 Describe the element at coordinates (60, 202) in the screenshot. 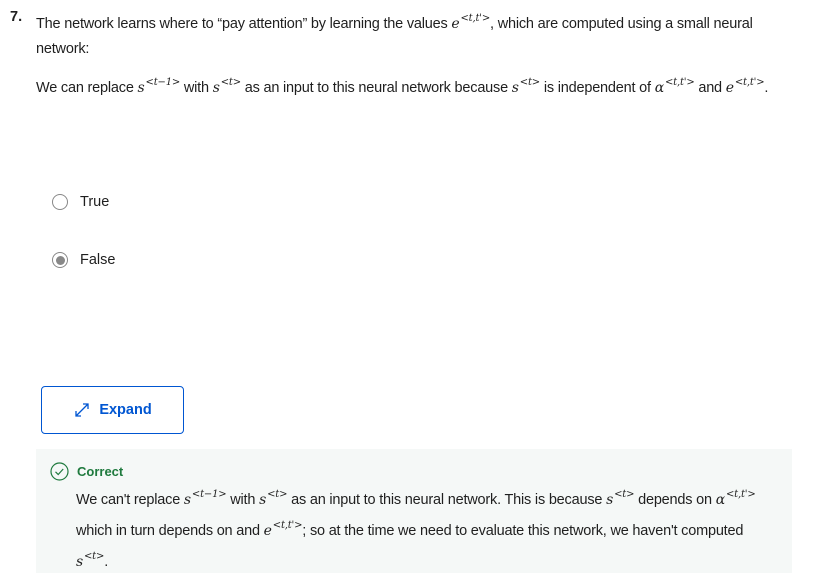

I see `radio-true` at that location.